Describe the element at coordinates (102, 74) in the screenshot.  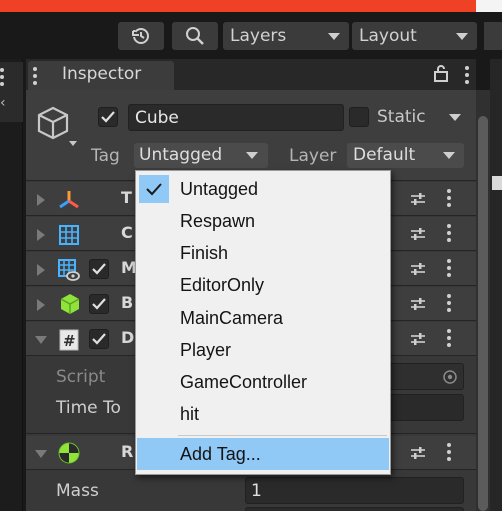
I see `inspector-title: Inspector` at that location.